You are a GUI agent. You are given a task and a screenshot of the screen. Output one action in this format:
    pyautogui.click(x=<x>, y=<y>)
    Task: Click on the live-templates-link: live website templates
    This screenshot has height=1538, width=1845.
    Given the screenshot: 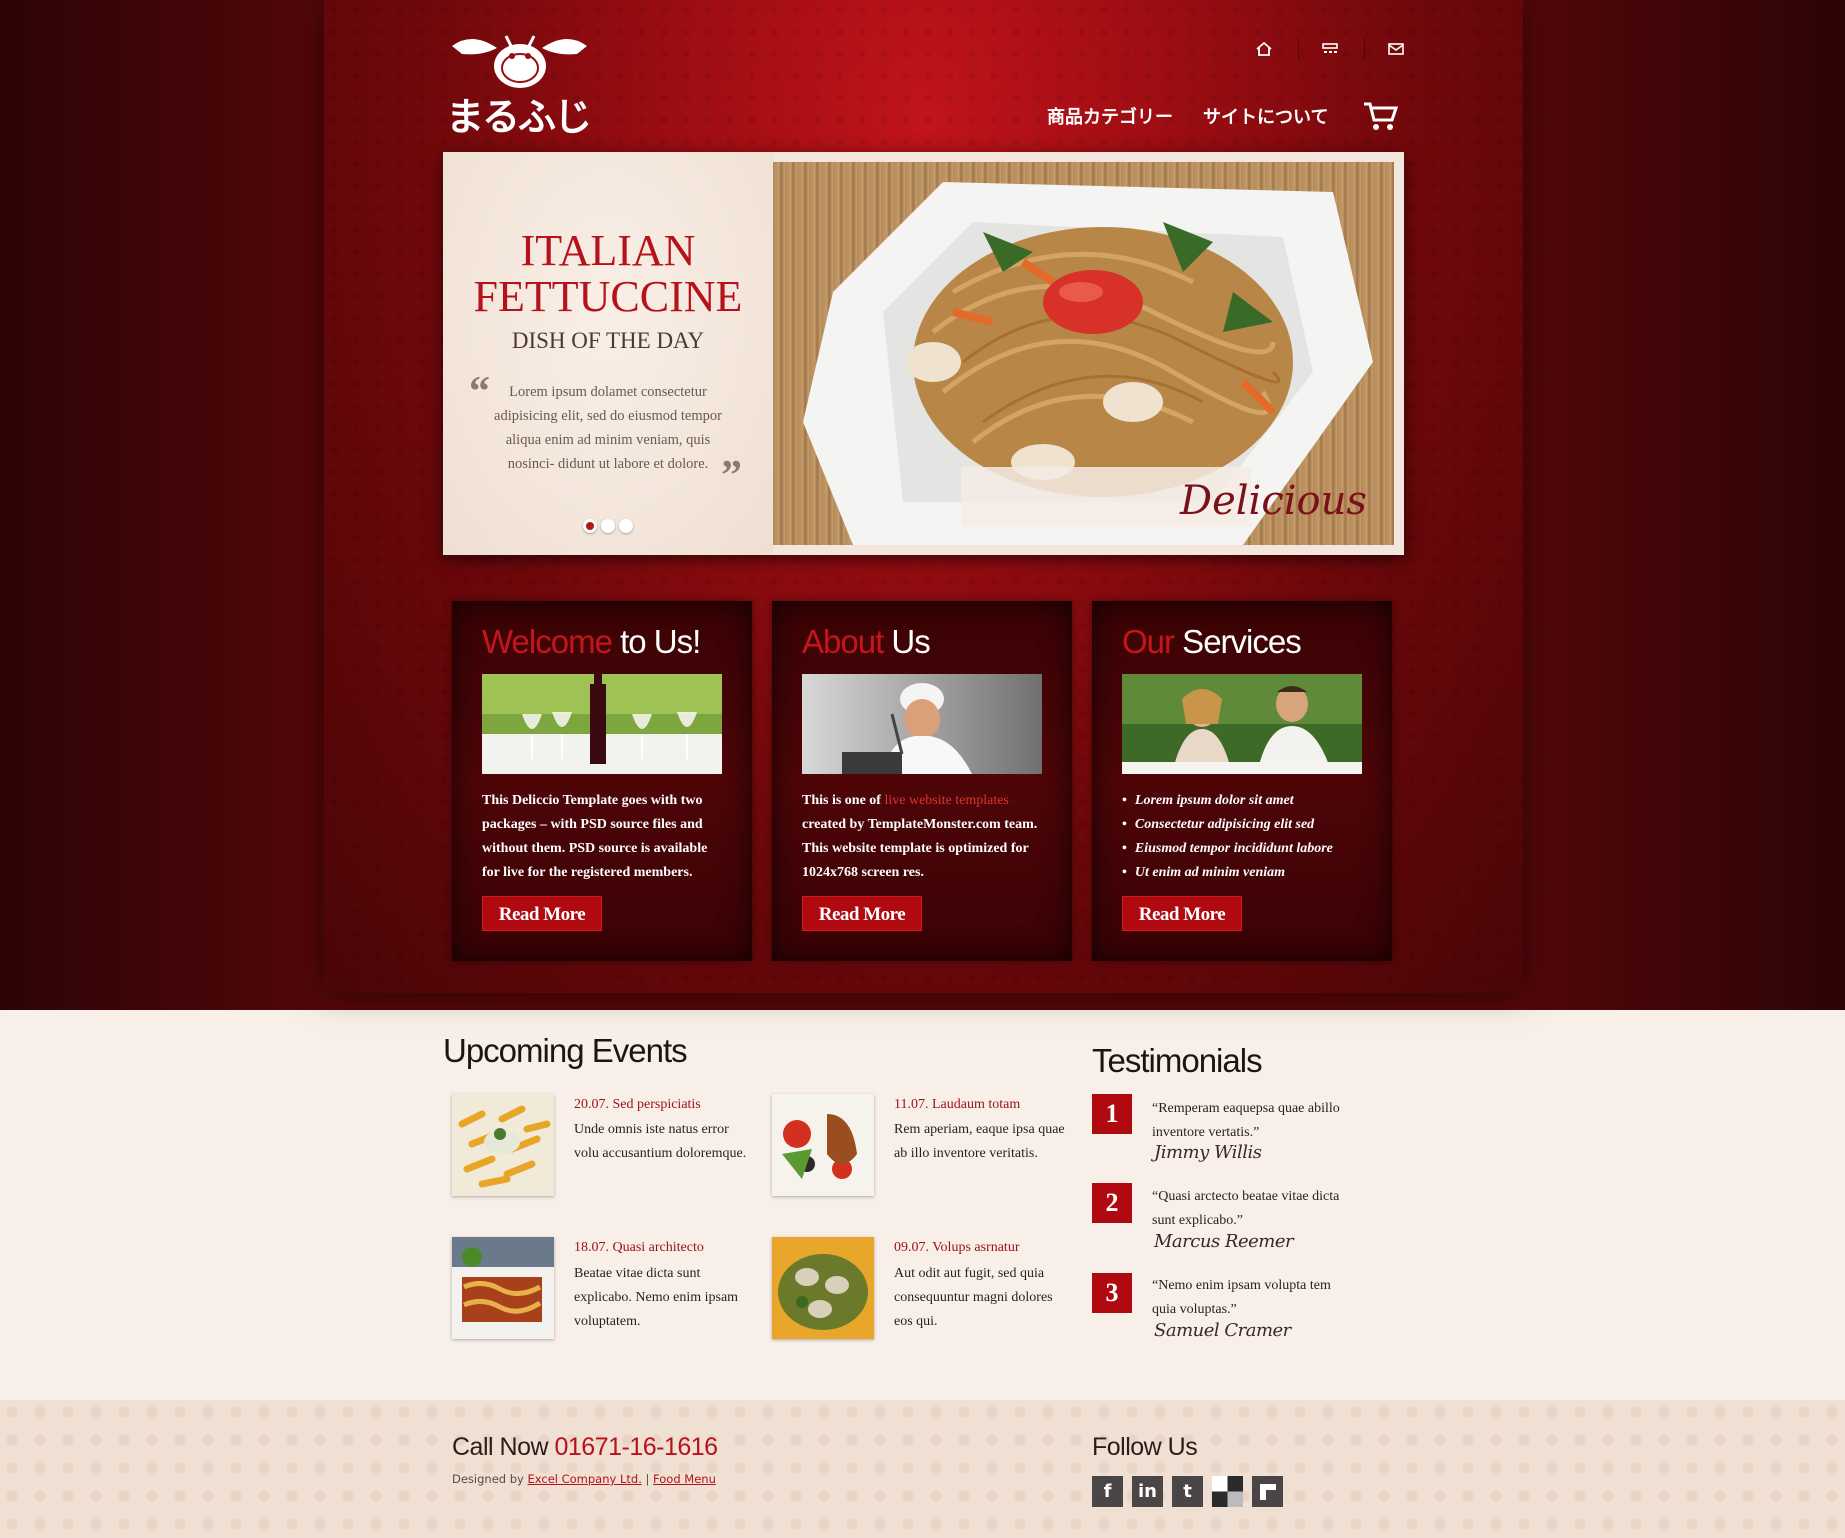 What is the action you would take?
    pyautogui.click(x=946, y=800)
    